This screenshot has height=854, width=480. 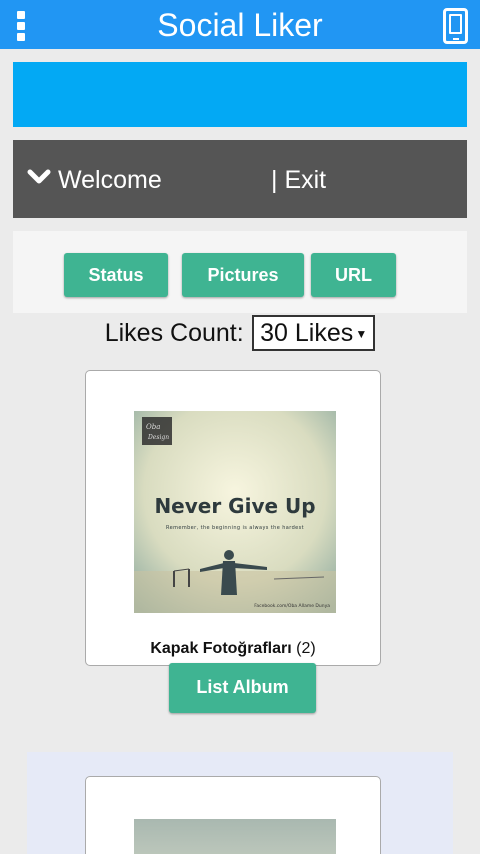 I want to click on album-cover-image, so click(x=235, y=836).